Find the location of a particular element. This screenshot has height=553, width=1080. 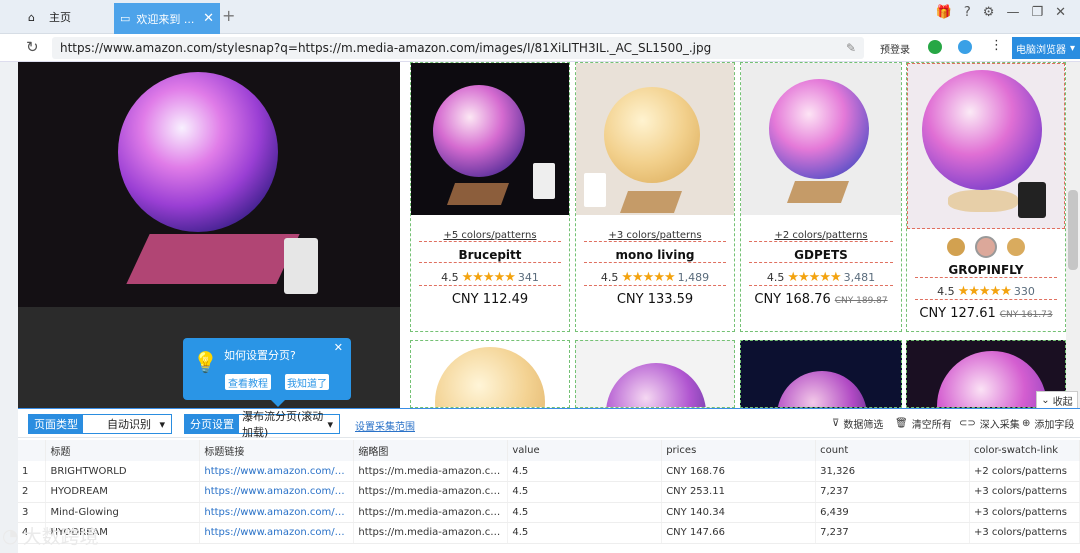

got-it-button: 我知道了 is located at coordinates (307, 382).